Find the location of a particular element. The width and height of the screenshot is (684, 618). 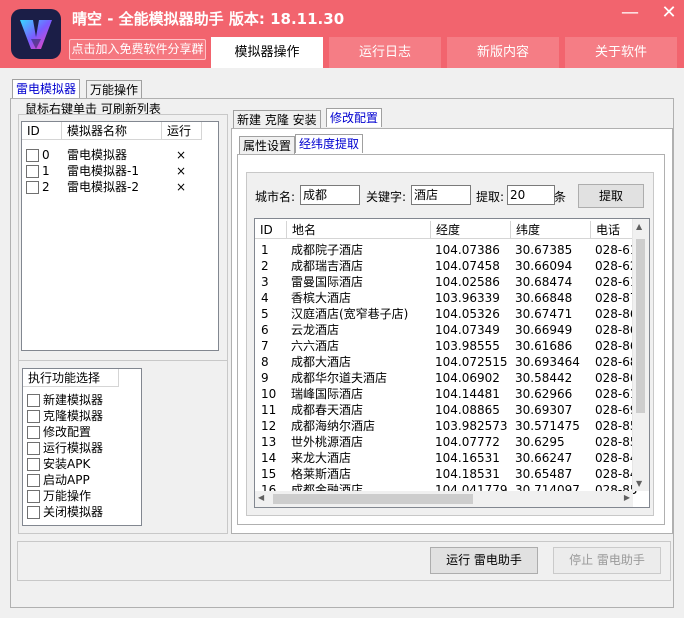

result-place-name: 格莱斯酒店 is located at coordinates (321, 474).